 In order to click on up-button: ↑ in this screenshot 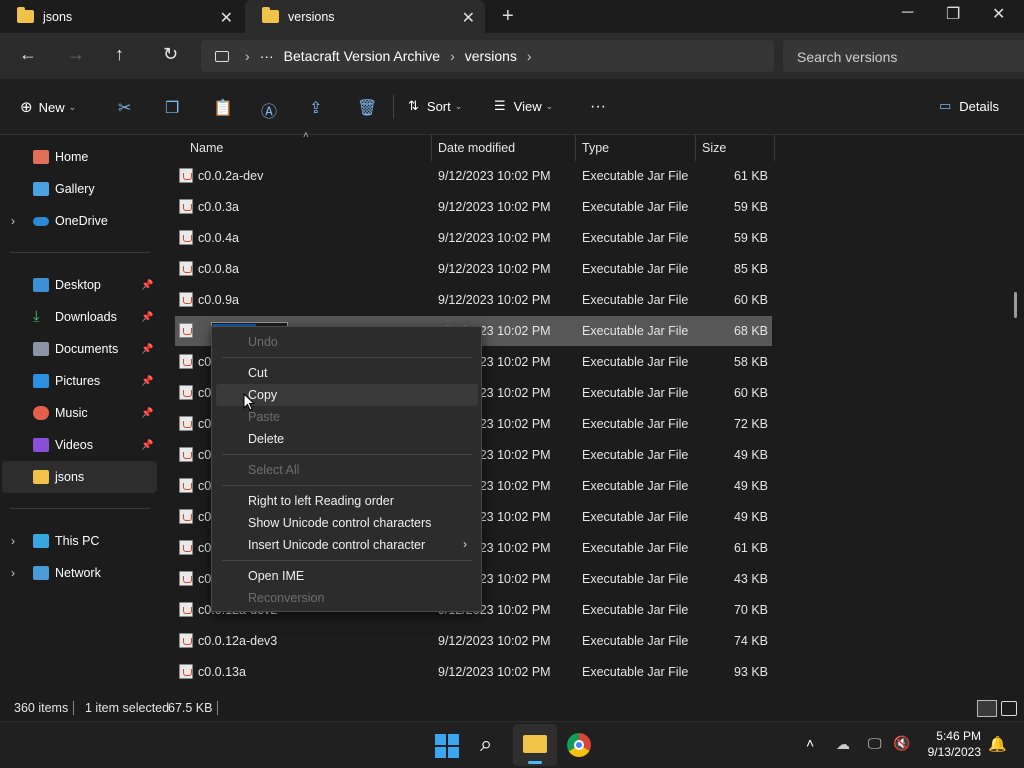, I will do `click(119, 54)`.